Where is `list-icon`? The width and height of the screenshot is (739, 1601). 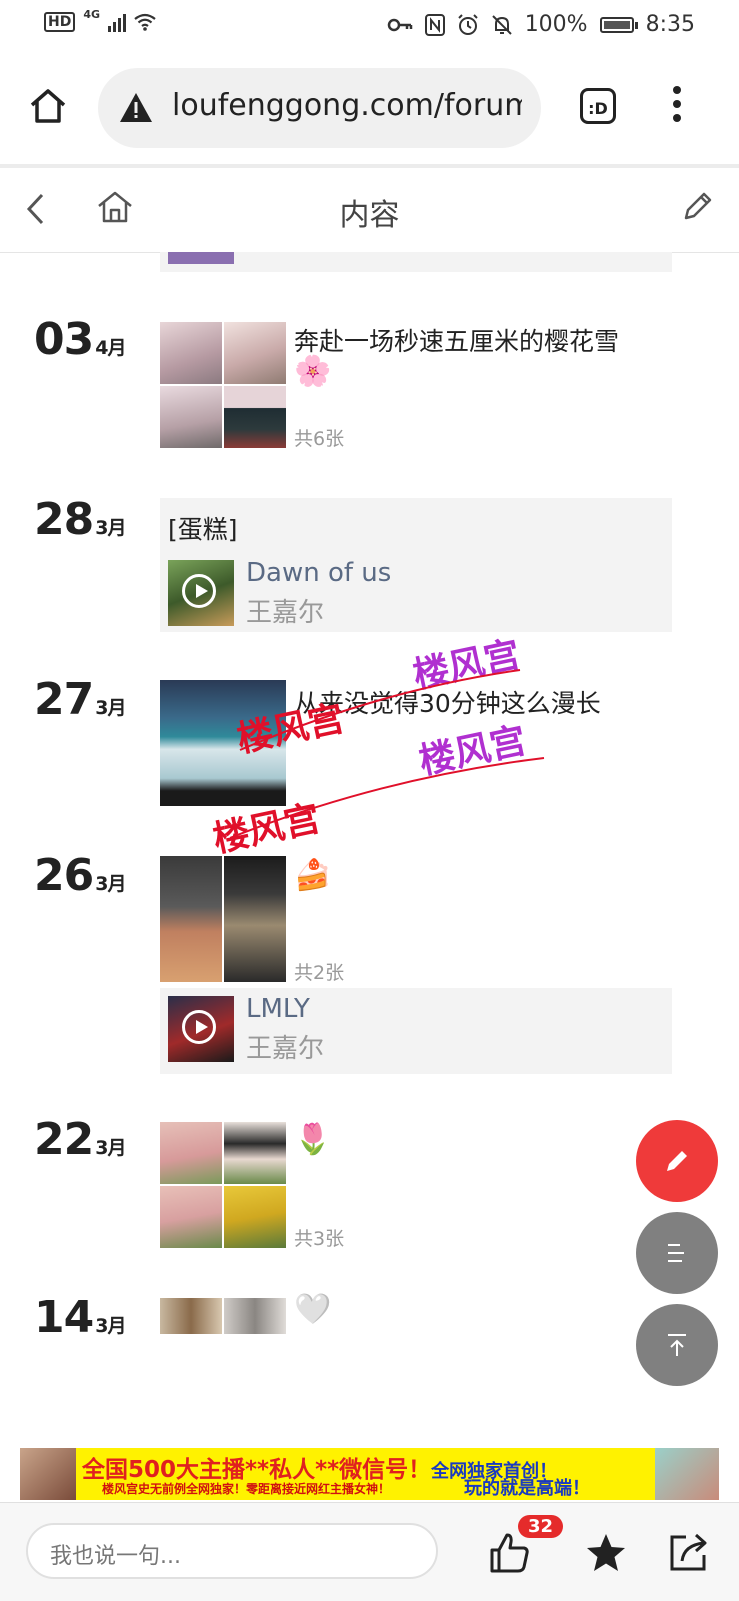
list-icon is located at coordinates (676, 1253).